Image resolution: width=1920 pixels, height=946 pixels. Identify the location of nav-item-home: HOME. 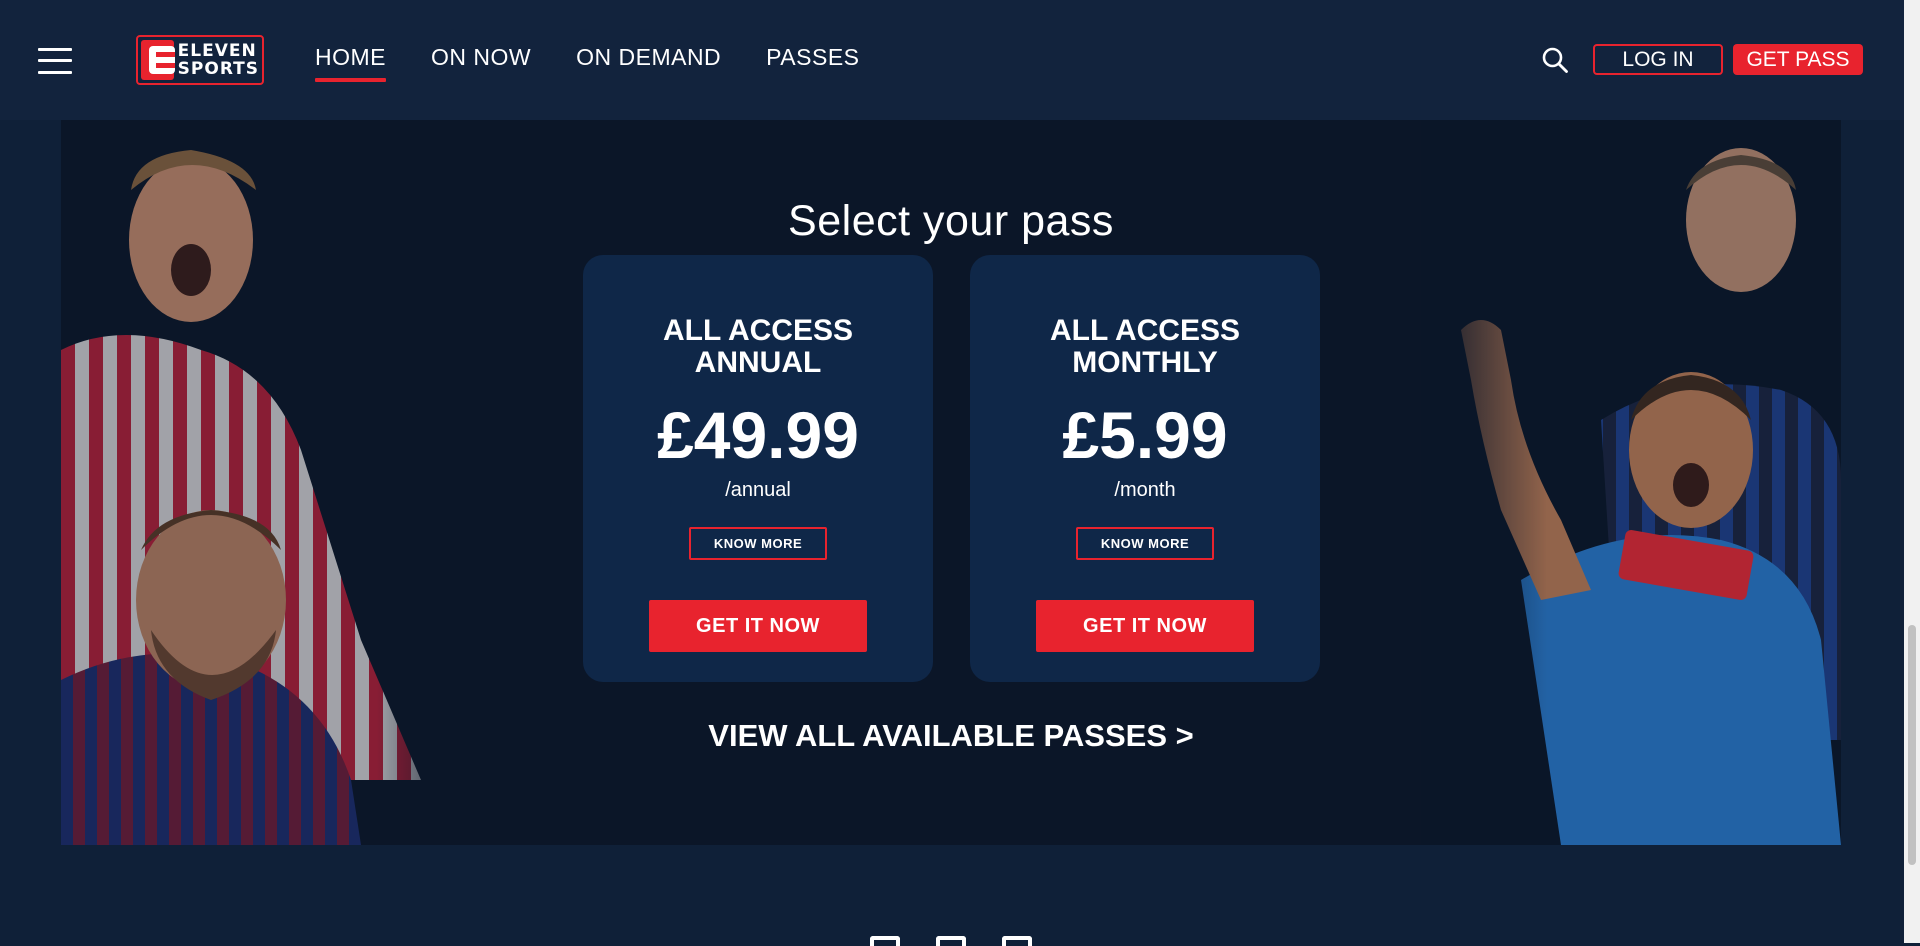
(350, 60).